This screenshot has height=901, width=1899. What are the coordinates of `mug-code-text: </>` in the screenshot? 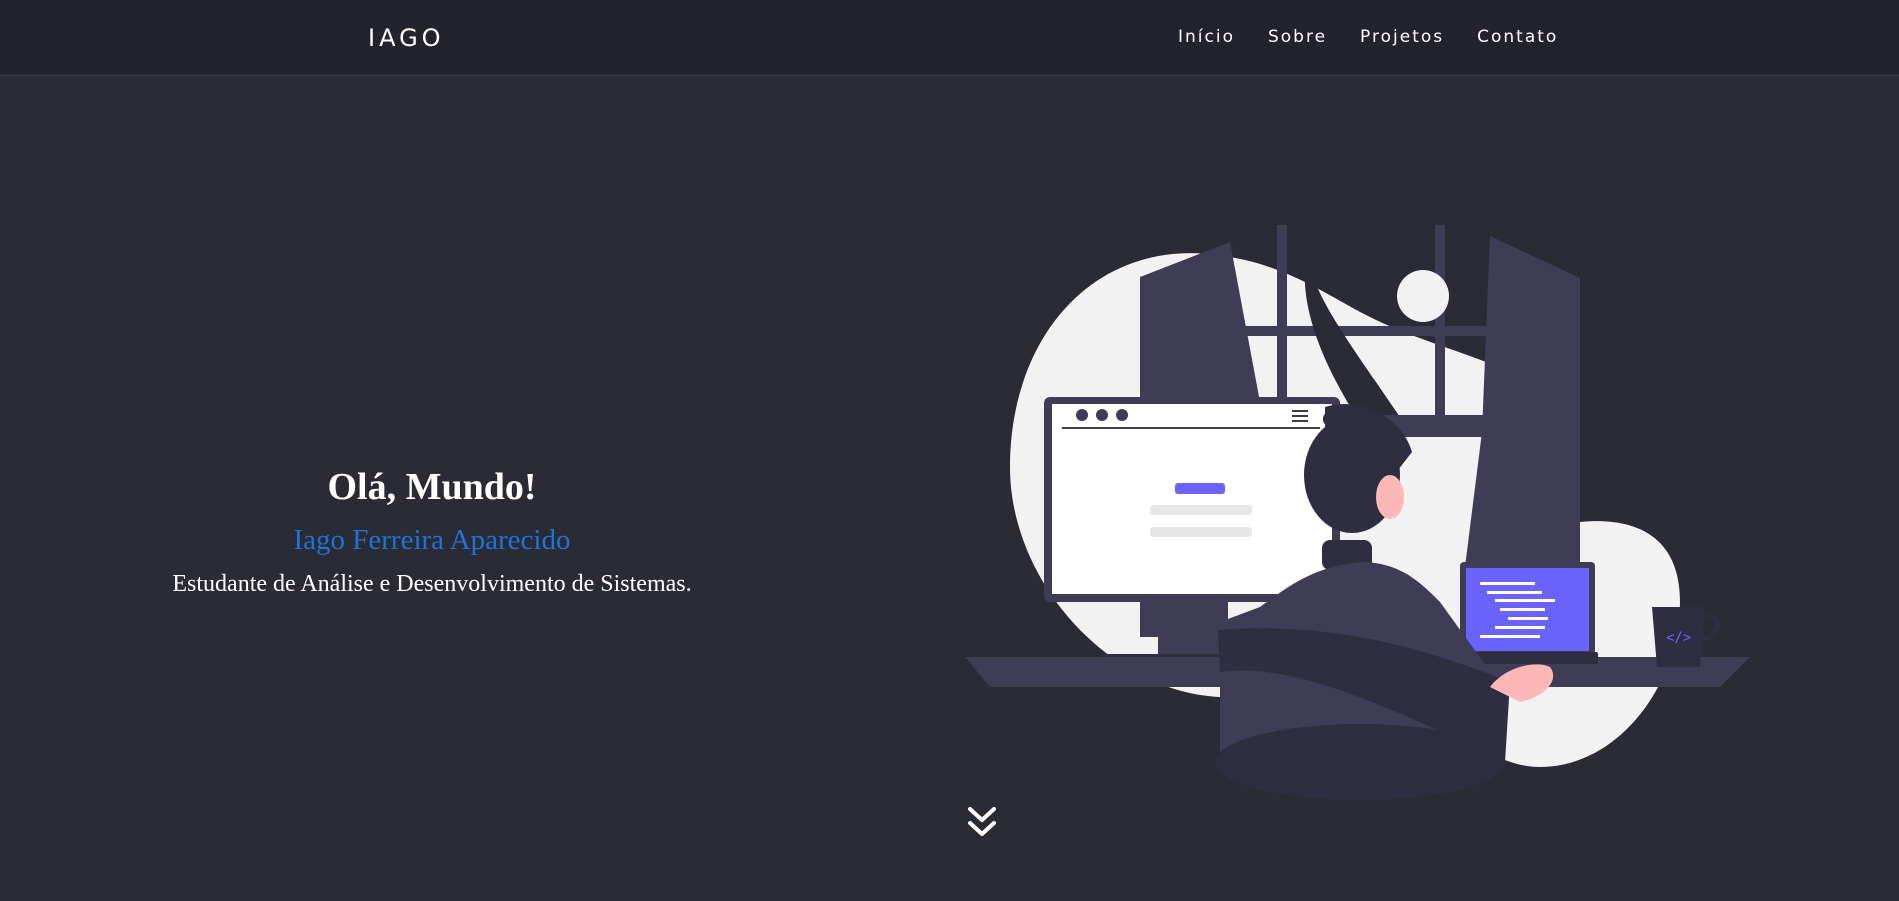 It's located at (1678, 638).